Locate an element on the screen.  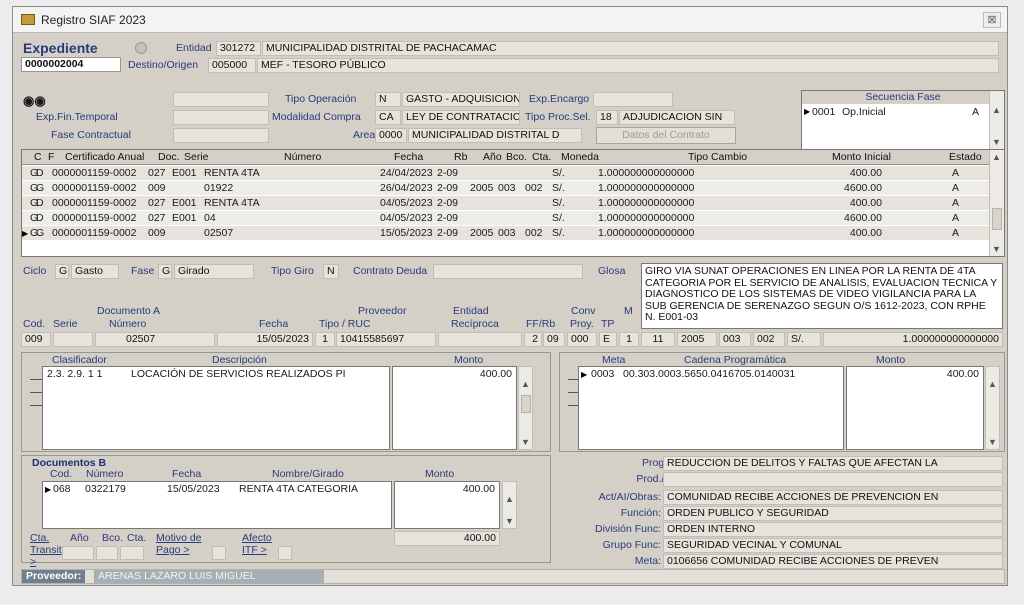
monto-header: Monto is located at coordinates (469, 360).